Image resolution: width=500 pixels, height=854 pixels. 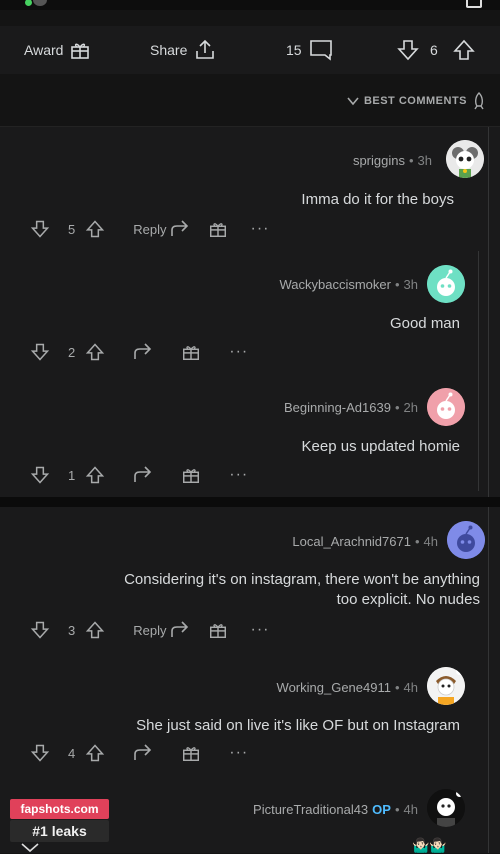 What do you see at coordinates (72, 630) in the screenshot?
I see `vote-count: 3` at bounding box center [72, 630].